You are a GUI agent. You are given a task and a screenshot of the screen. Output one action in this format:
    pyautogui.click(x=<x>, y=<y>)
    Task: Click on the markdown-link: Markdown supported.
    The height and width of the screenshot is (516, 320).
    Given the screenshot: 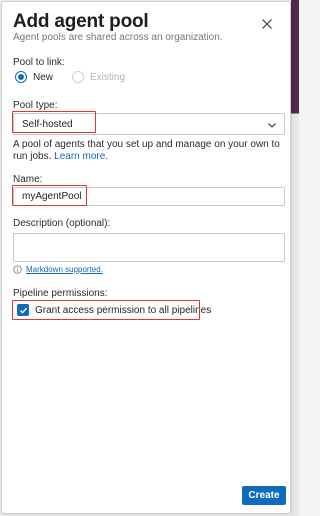 What is the action you would take?
    pyautogui.click(x=64, y=269)
    